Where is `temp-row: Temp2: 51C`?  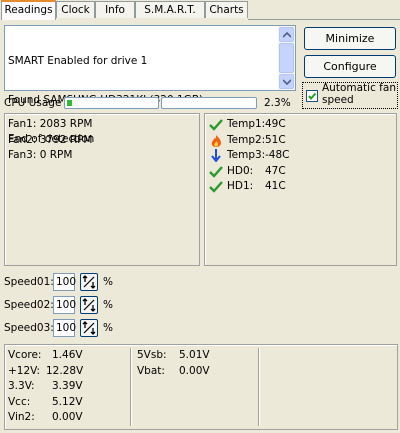
temp-row: Temp2: 51C is located at coordinates (299, 141).